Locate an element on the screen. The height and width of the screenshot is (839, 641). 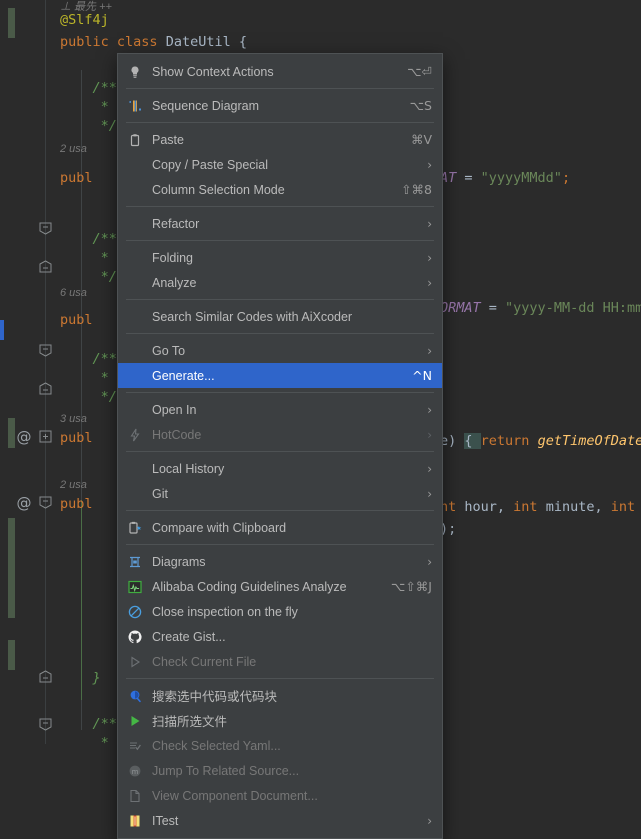
menu-item-close-inspection-on-the-fly: Close inspection on the fly is located at coordinates (280, 611).